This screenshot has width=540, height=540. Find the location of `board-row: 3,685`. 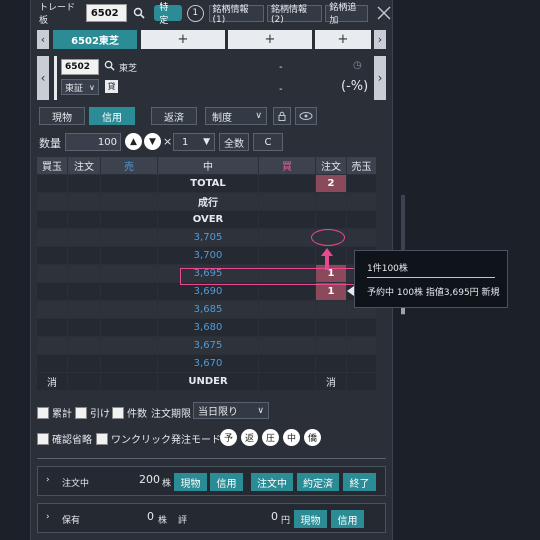

board-row: 3,685 is located at coordinates (206, 310).